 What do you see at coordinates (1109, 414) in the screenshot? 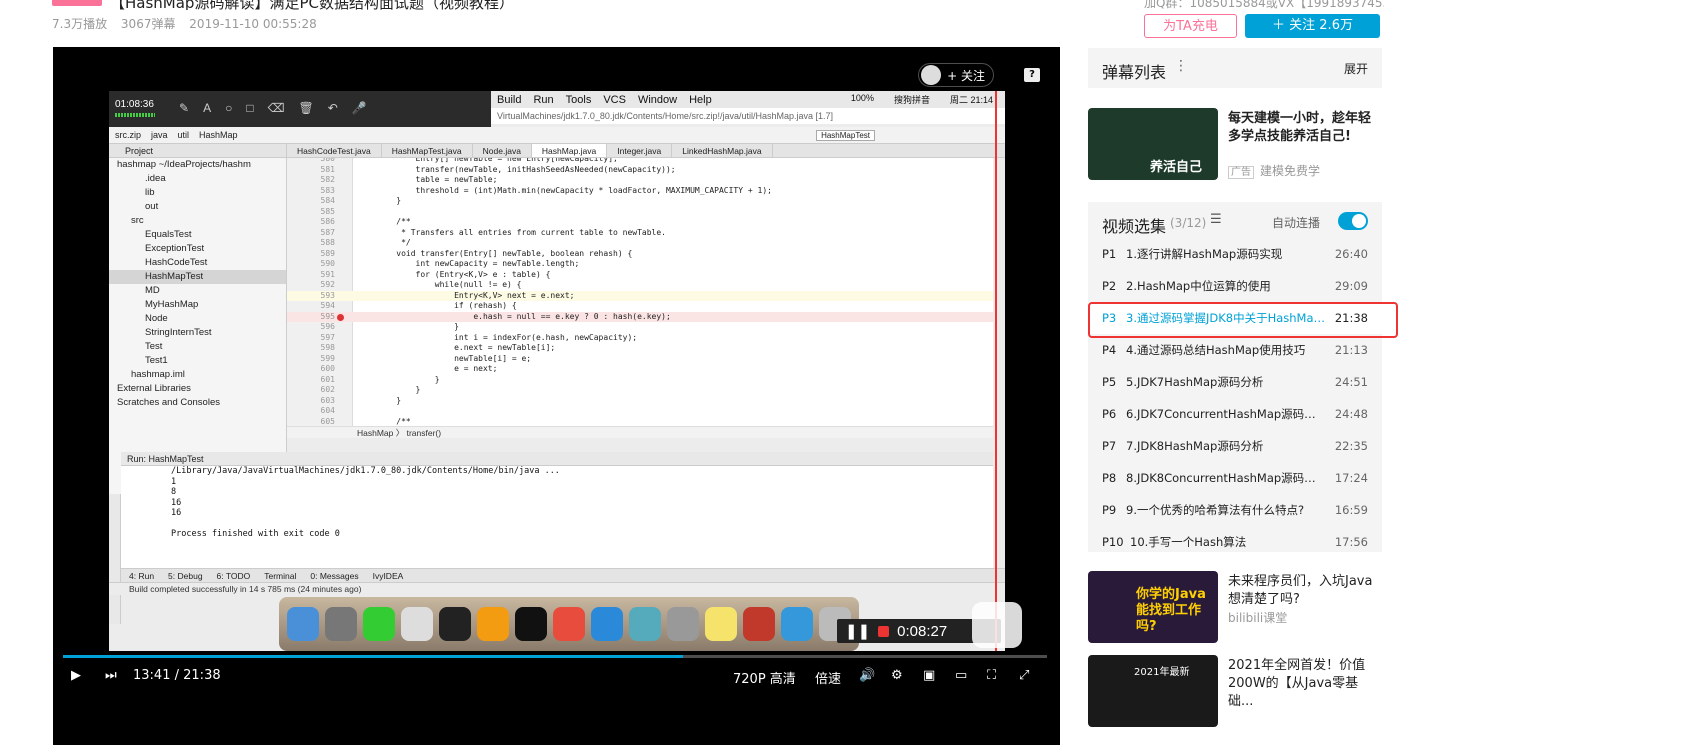
I see `episode-number: P6` at bounding box center [1109, 414].